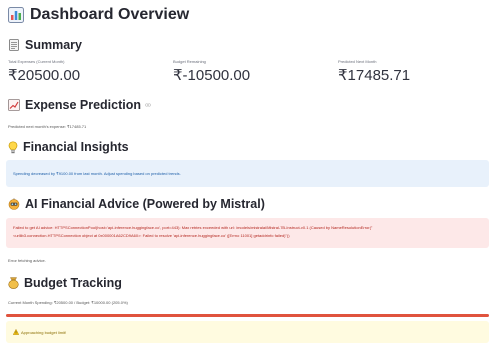 The height and width of the screenshot is (345, 495). Describe the element at coordinates (36, 61) in the screenshot. I see `metric-label: Total Expenses (Current Month)` at that location.